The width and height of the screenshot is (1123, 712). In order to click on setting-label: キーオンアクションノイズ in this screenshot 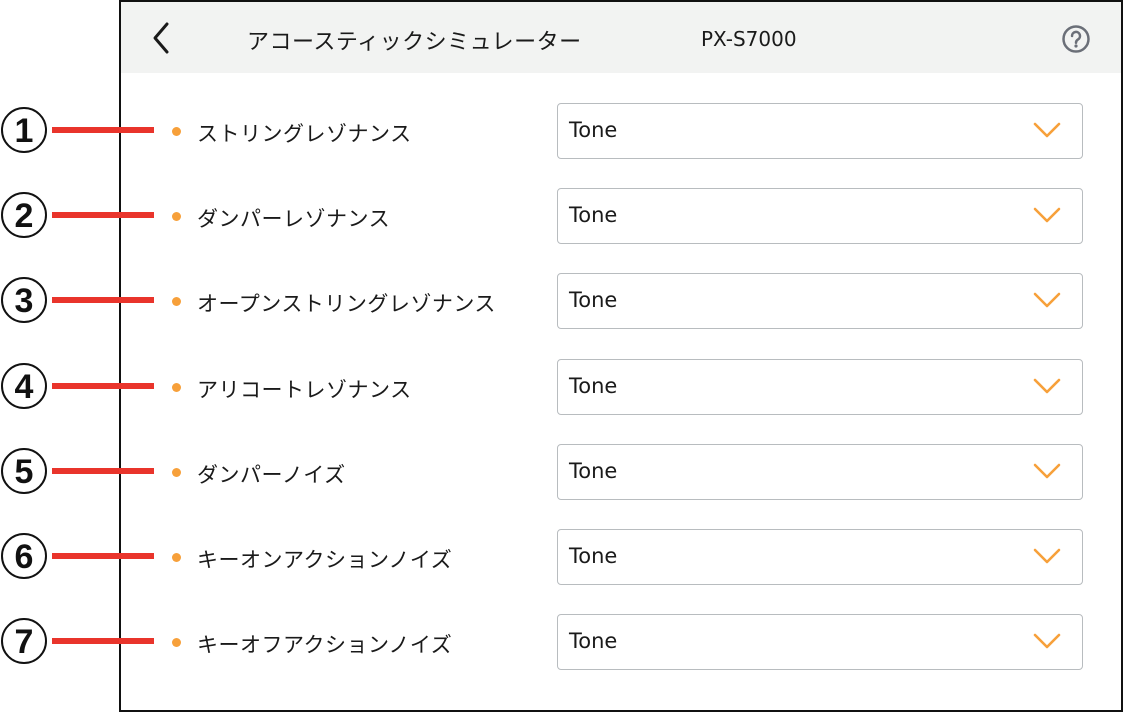, I will do `click(325, 560)`.